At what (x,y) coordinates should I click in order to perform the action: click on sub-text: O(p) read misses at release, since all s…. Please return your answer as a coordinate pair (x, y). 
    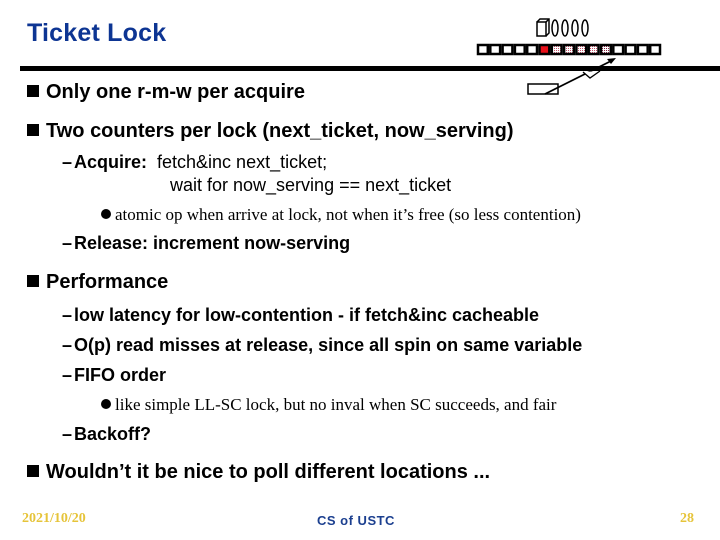
    Looking at the image, I should click on (328, 345).